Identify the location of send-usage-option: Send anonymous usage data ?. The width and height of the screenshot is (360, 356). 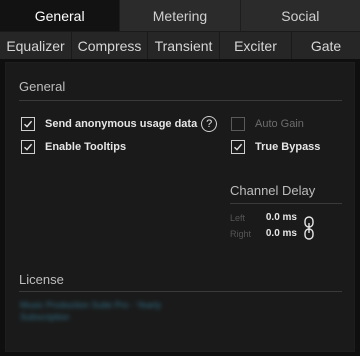
(119, 124).